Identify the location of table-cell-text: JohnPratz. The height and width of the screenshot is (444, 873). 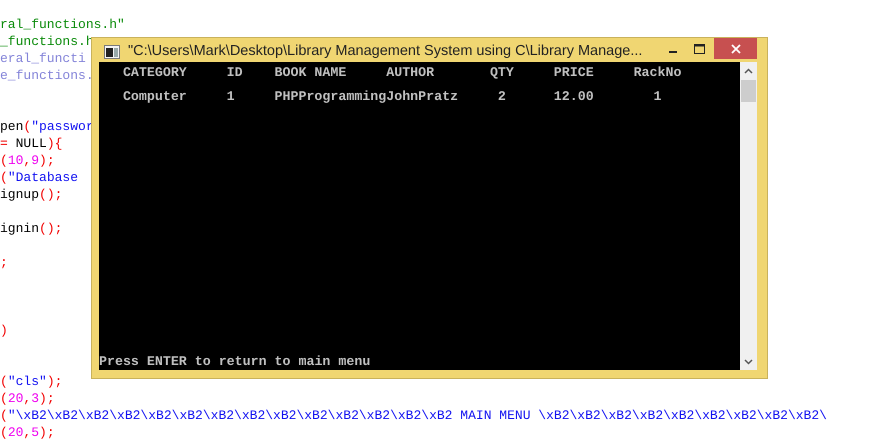
(423, 97).